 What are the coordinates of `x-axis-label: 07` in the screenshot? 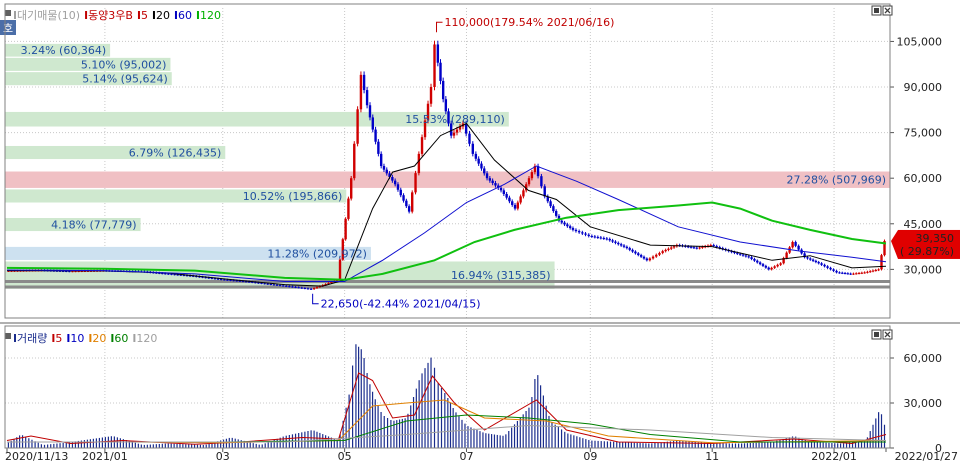 It's located at (466, 456).